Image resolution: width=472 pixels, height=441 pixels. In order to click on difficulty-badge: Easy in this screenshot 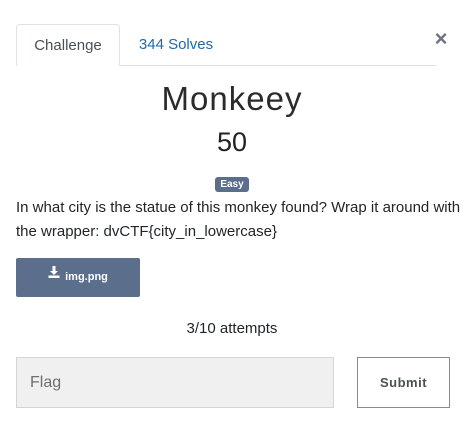, I will do `click(232, 184)`.